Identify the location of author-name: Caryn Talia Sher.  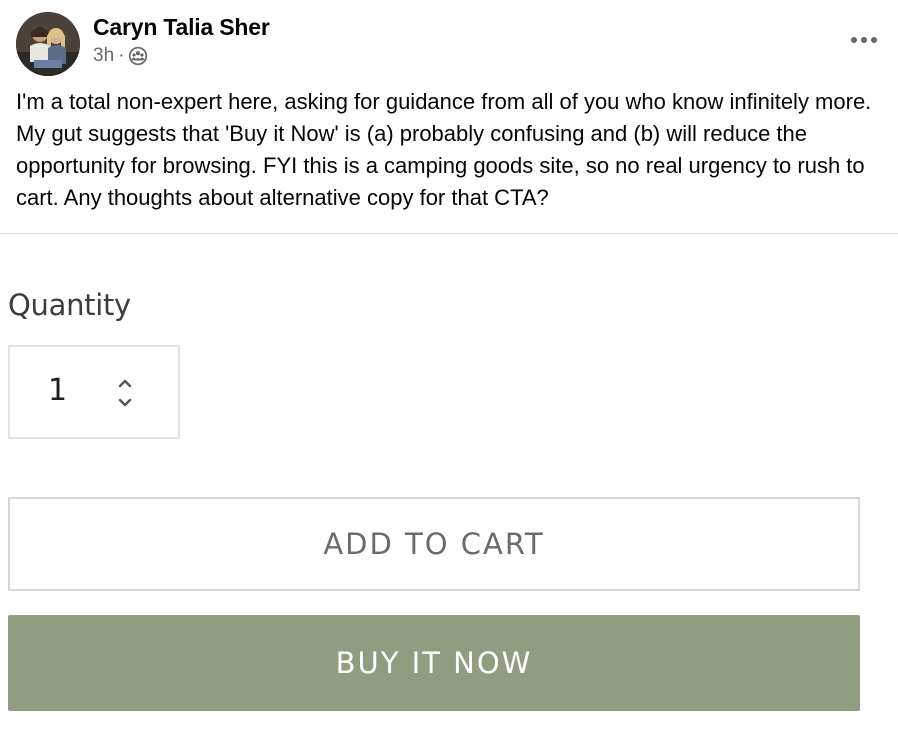
(181, 27).